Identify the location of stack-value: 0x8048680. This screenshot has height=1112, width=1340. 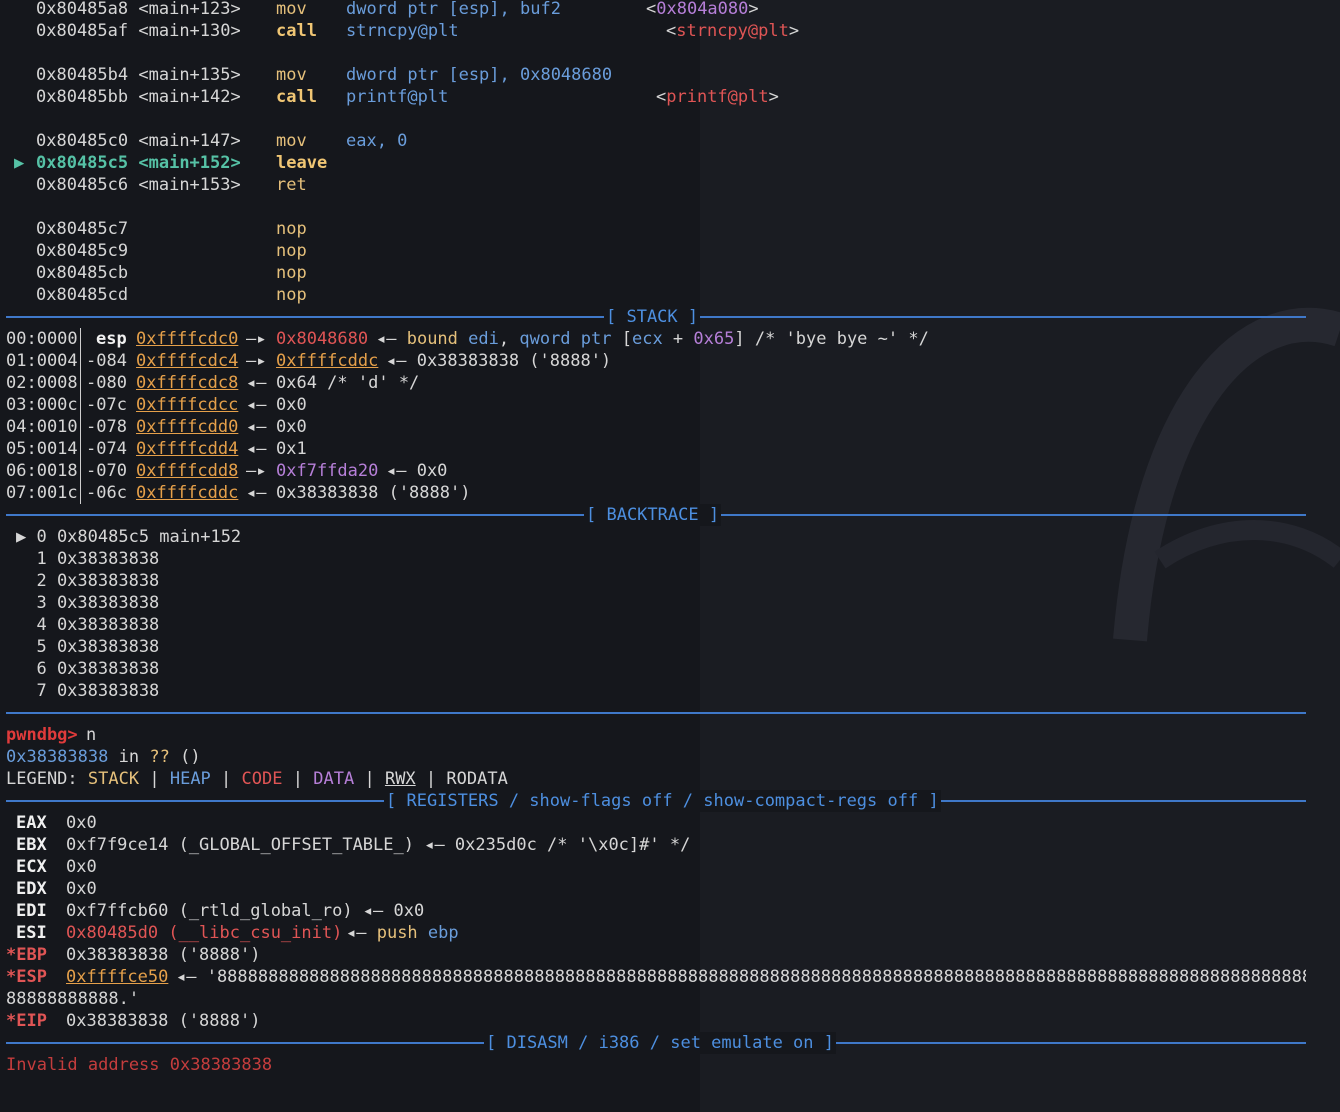
(322, 339).